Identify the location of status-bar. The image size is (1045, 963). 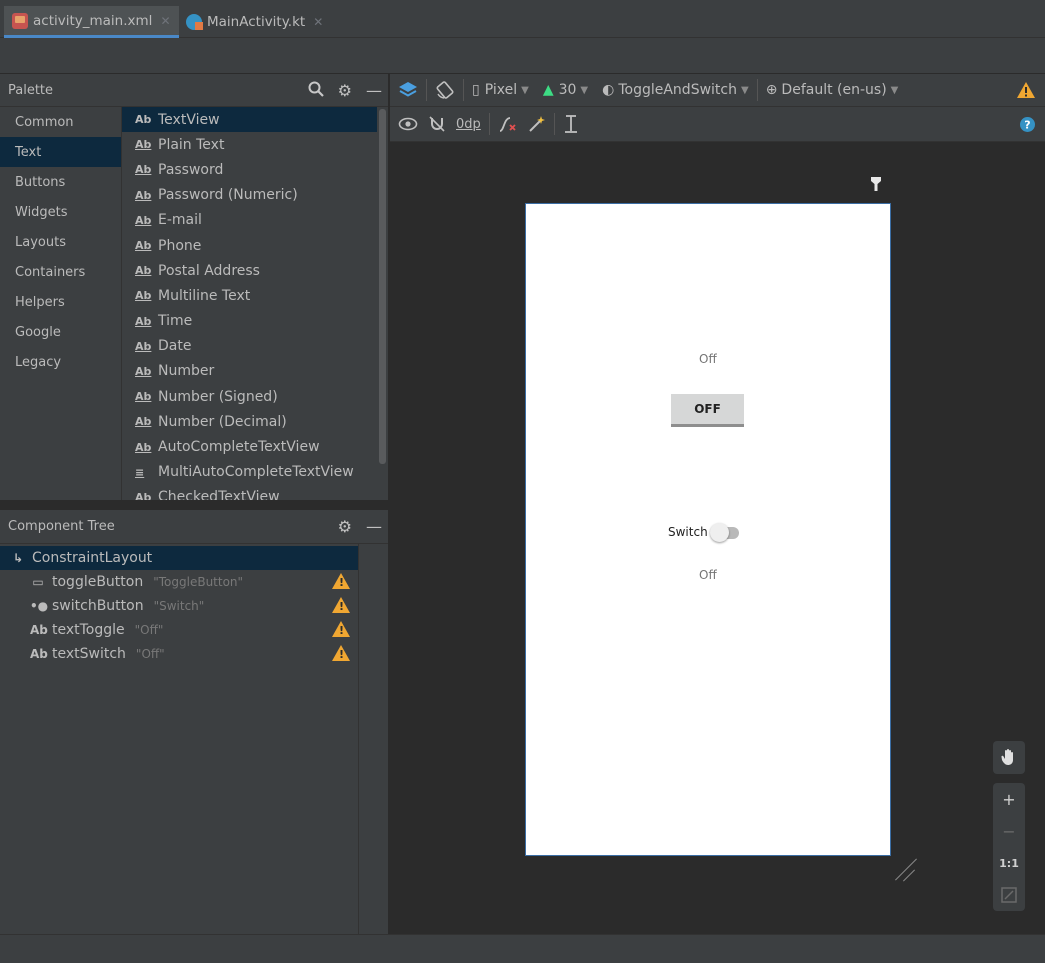
(522, 948).